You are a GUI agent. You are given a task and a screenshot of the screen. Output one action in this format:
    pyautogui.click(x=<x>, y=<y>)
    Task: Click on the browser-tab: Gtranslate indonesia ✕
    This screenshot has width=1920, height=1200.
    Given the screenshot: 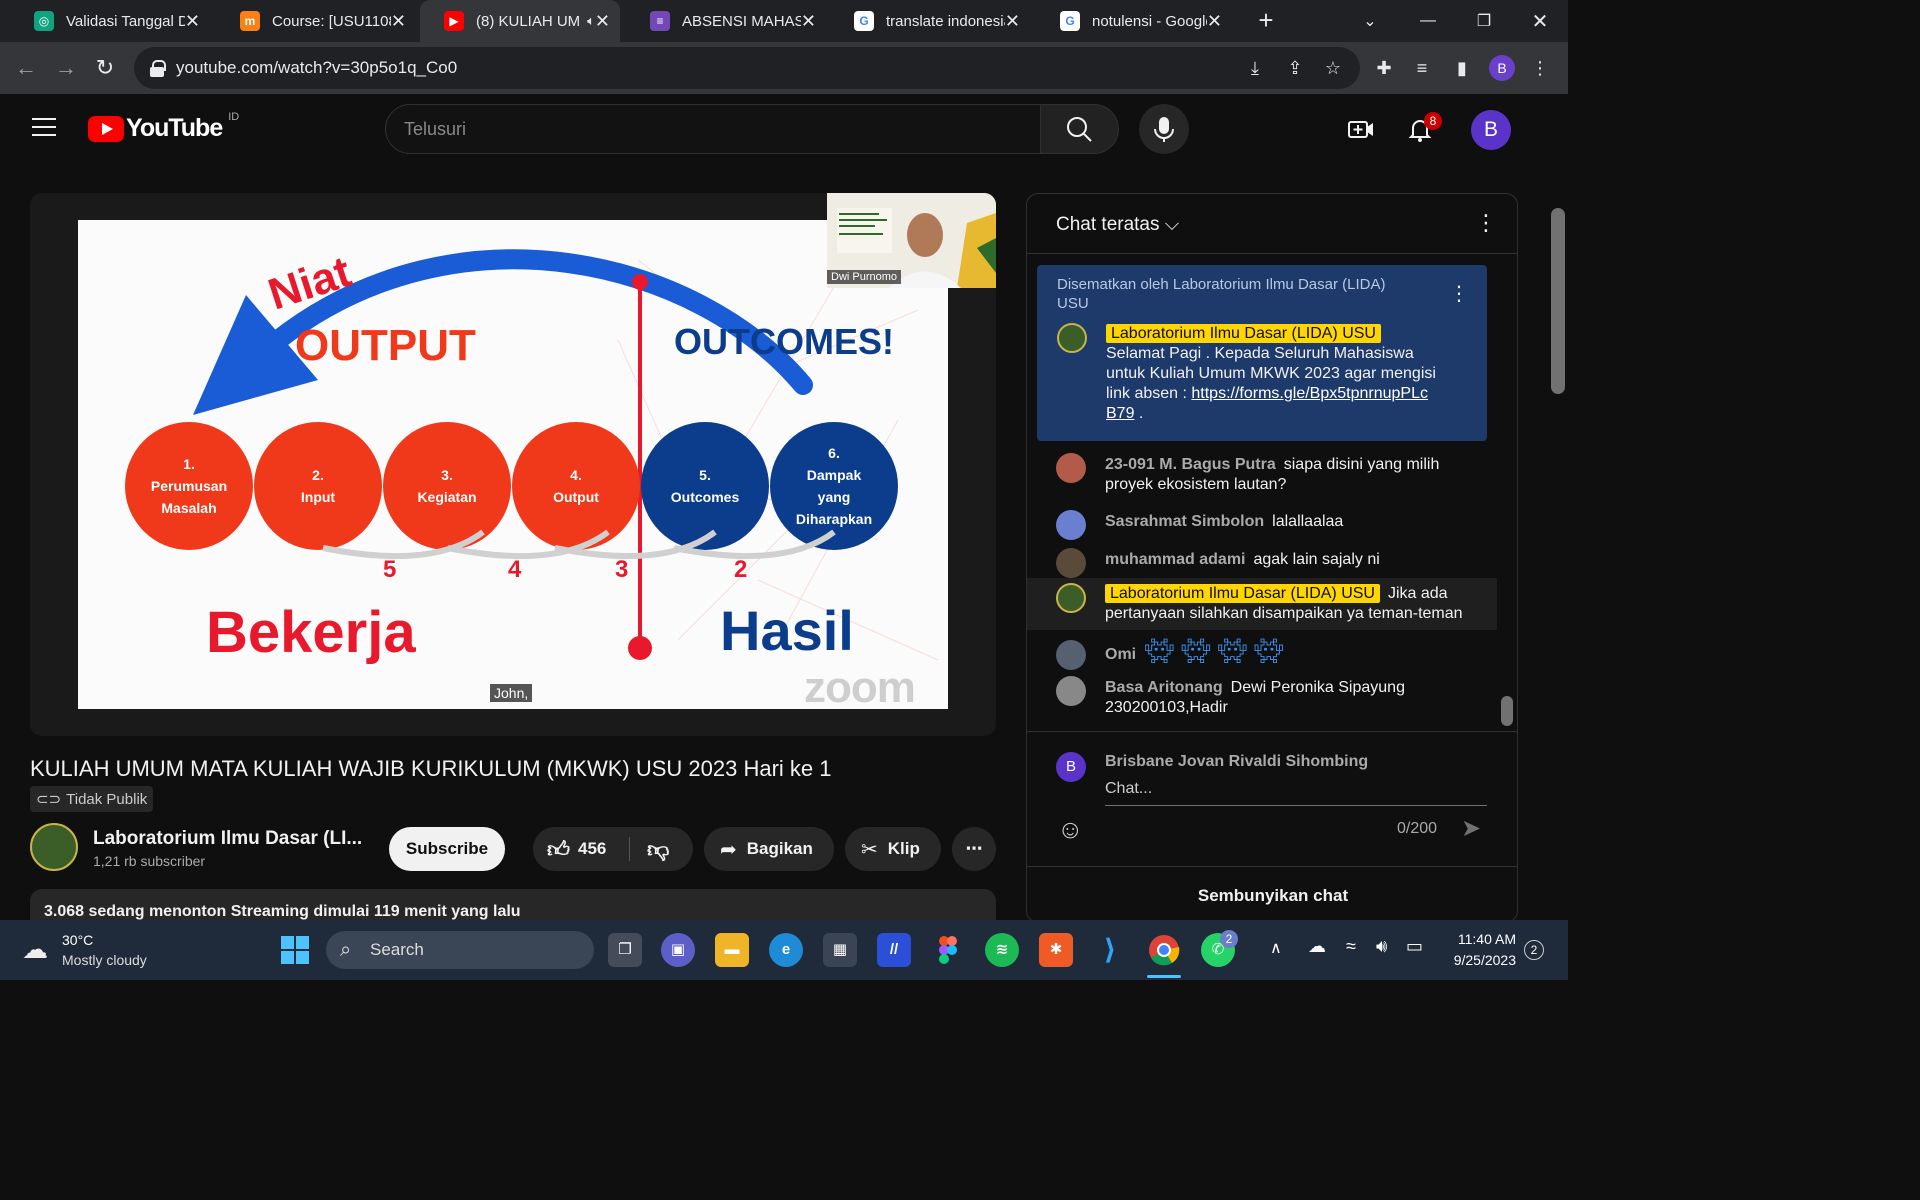 What is the action you would take?
    pyautogui.click(x=930, y=21)
    